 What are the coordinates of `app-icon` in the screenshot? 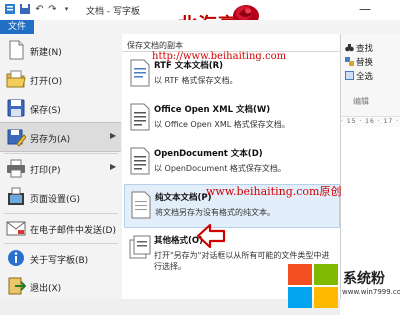 It's located at (9, 9).